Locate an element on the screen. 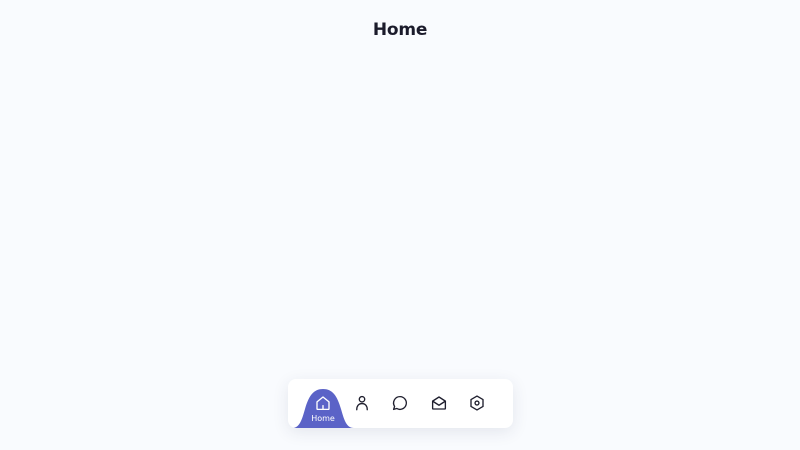 The width and height of the screenshot is (800, 450). chat-icon is located at coordinates (400, 403).